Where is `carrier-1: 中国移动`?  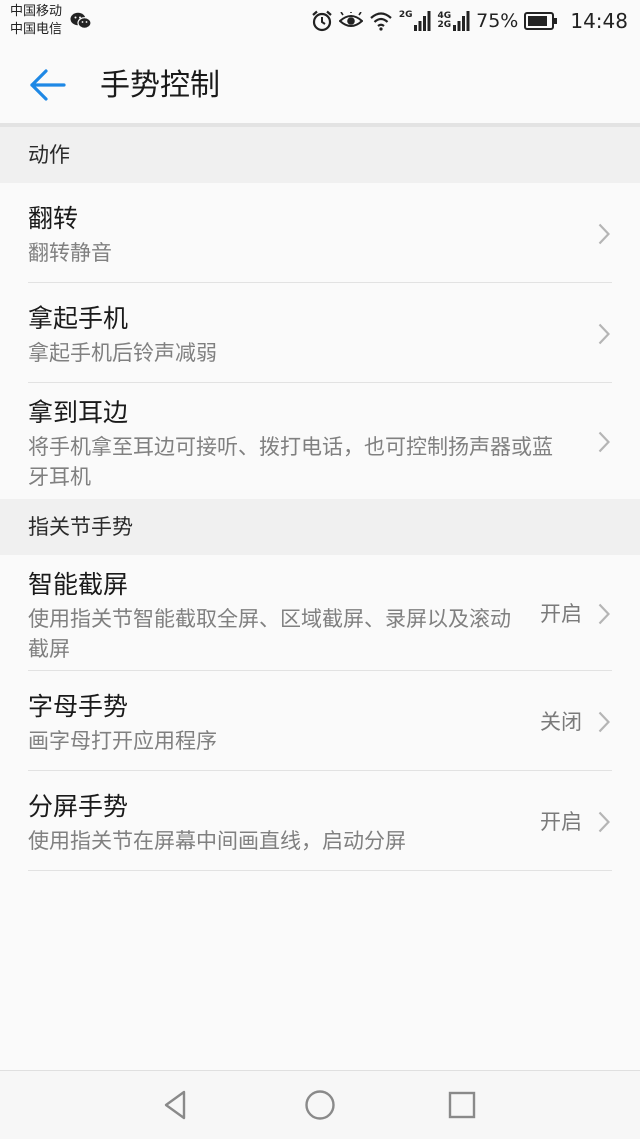
carrier-1: 中国移动 is located at coordinates (36, 11).